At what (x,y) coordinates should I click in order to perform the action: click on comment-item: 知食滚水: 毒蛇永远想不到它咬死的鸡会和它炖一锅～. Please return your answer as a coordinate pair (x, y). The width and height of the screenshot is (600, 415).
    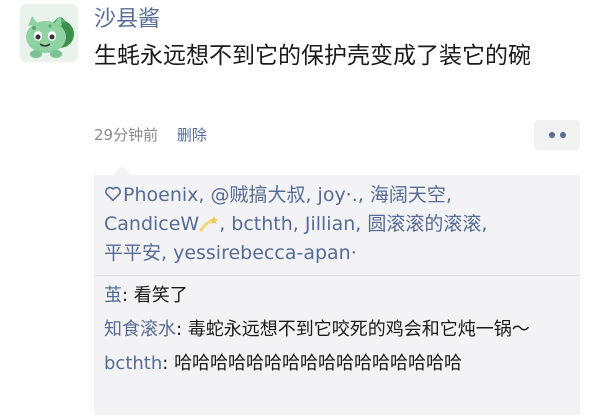
    Looking at the image, I should click on (337, 330).